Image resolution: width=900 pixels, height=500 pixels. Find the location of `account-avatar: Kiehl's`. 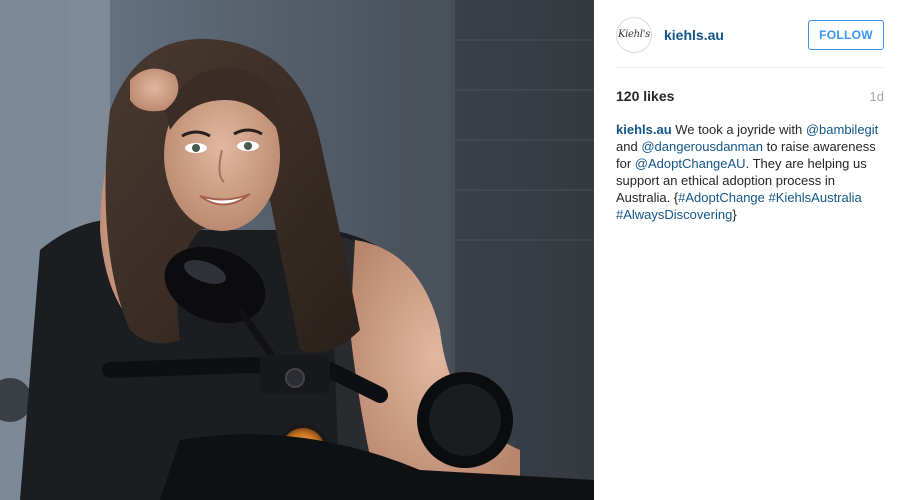

account-avatar: Kiehl's is located at coordinates (634, 34).